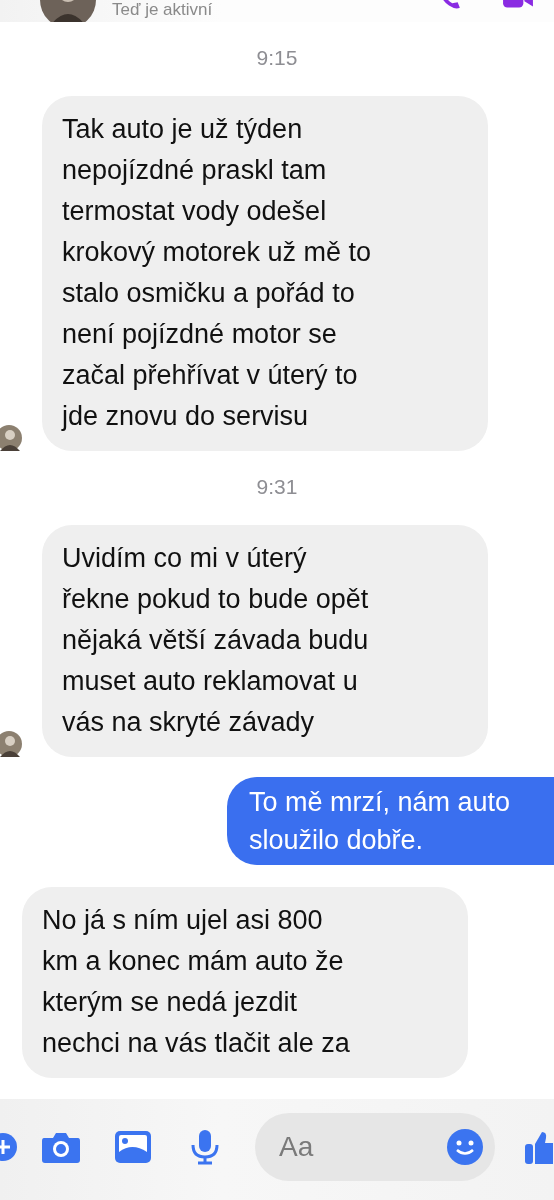  Describe the element at coordinates (465, 1146) in the screenshot. I see `emoji-icon` at that location.